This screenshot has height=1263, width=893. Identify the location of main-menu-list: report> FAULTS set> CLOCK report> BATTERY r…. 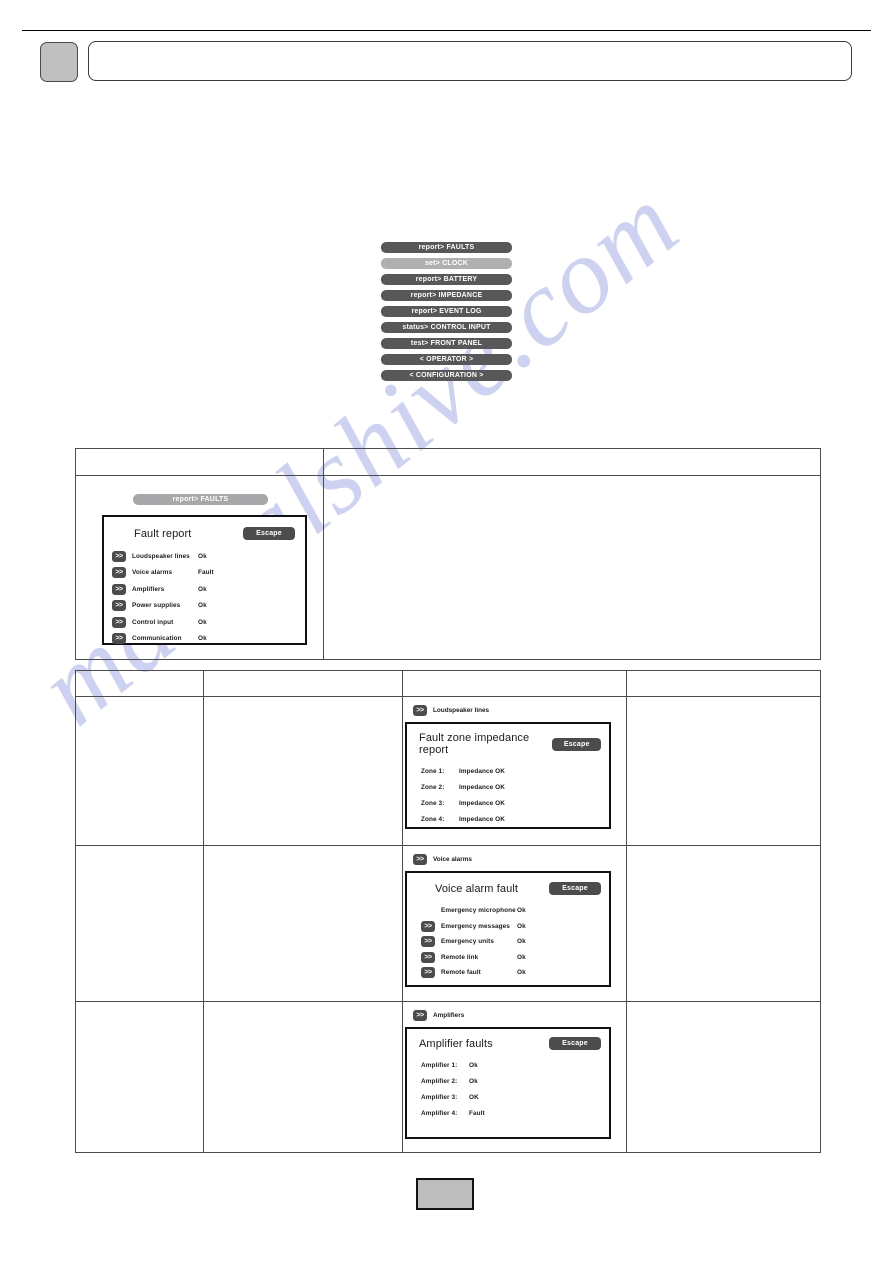
(446, 314).